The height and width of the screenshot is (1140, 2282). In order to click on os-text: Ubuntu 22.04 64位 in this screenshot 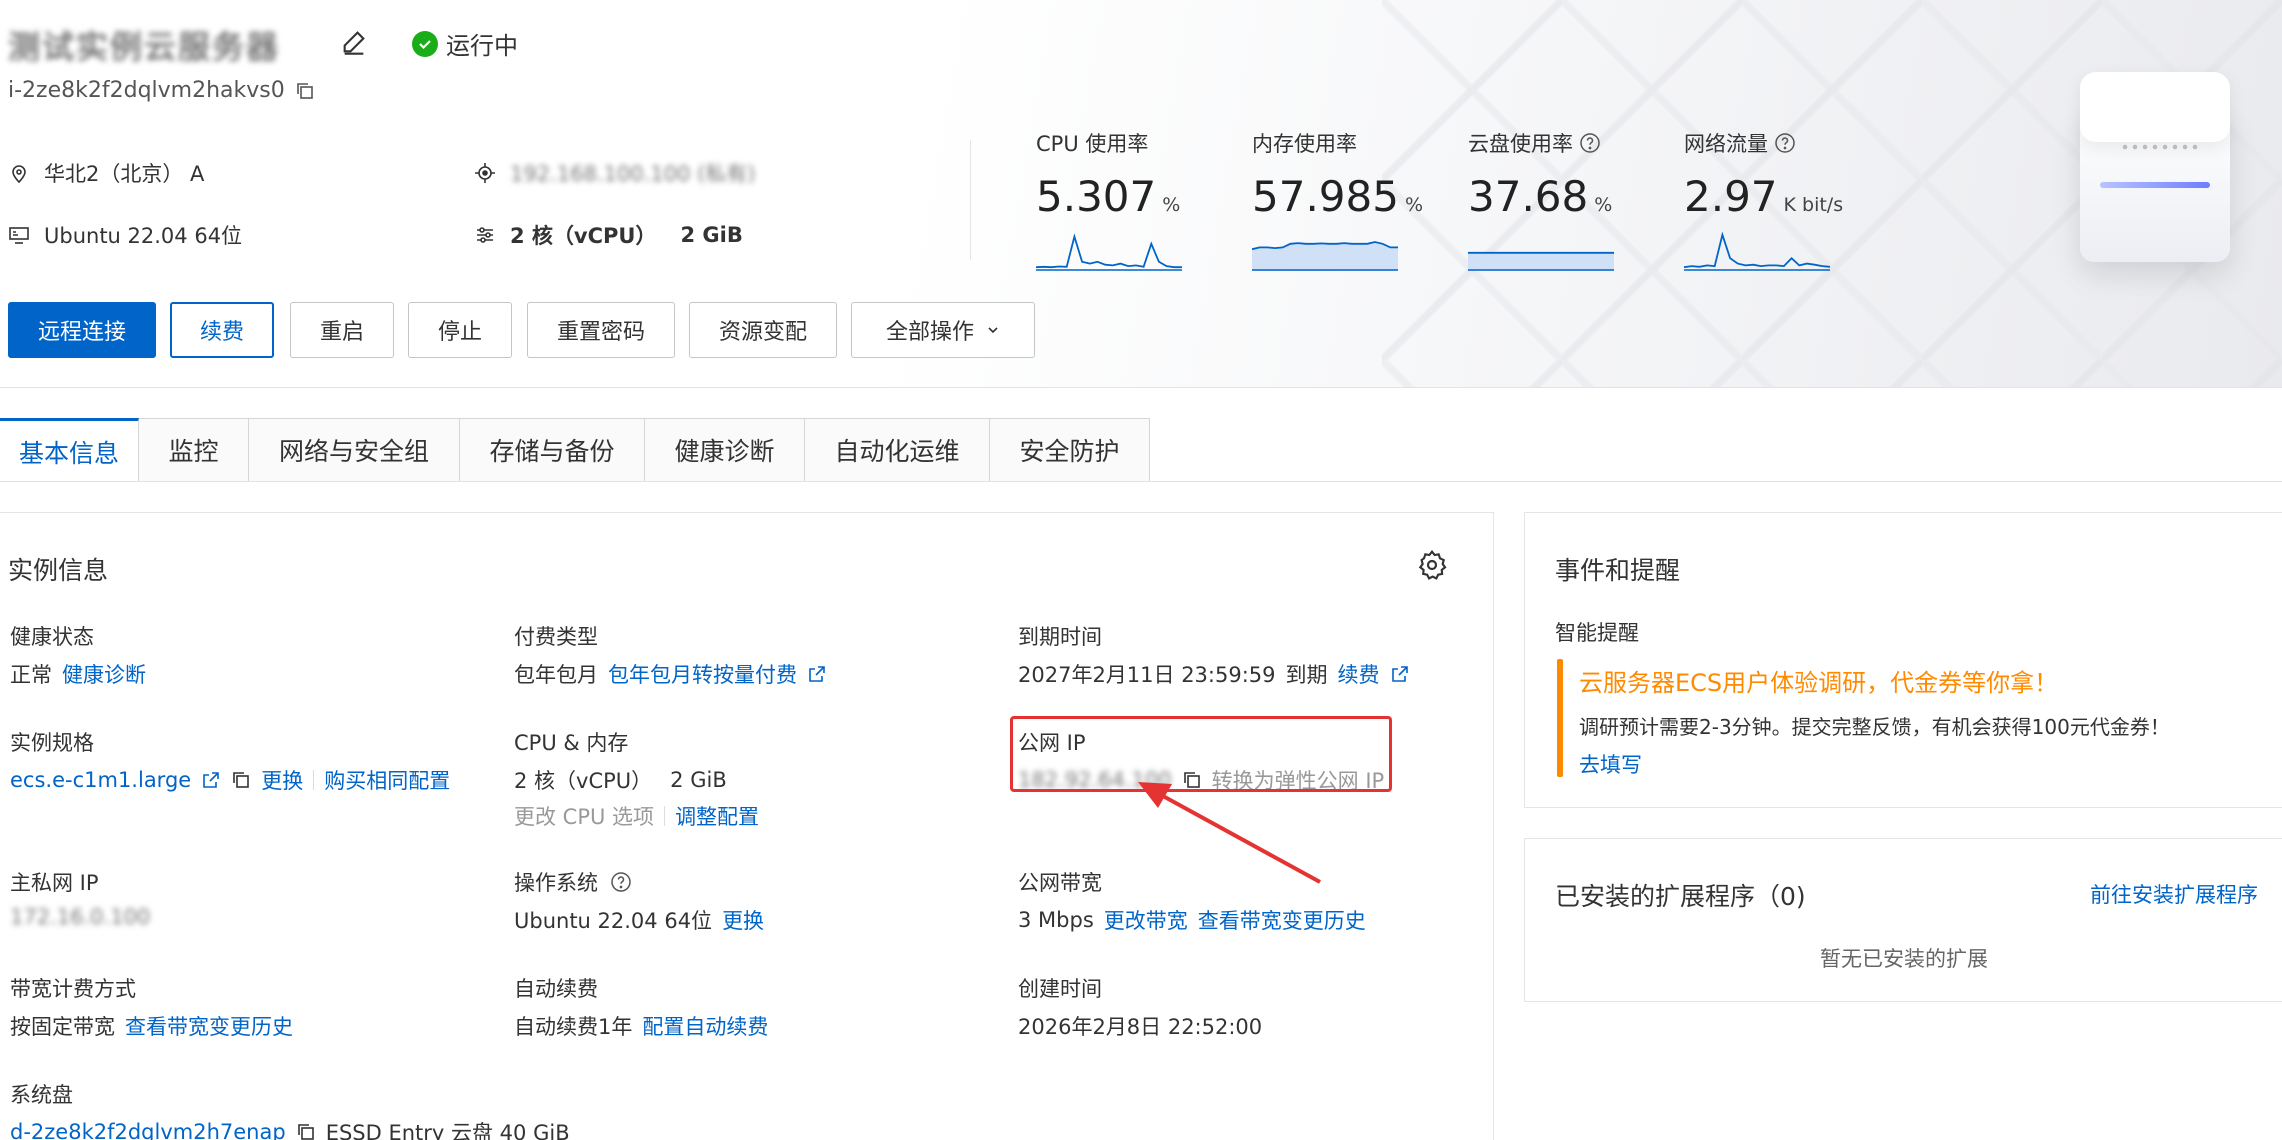, I will do `click(143, 236)`.